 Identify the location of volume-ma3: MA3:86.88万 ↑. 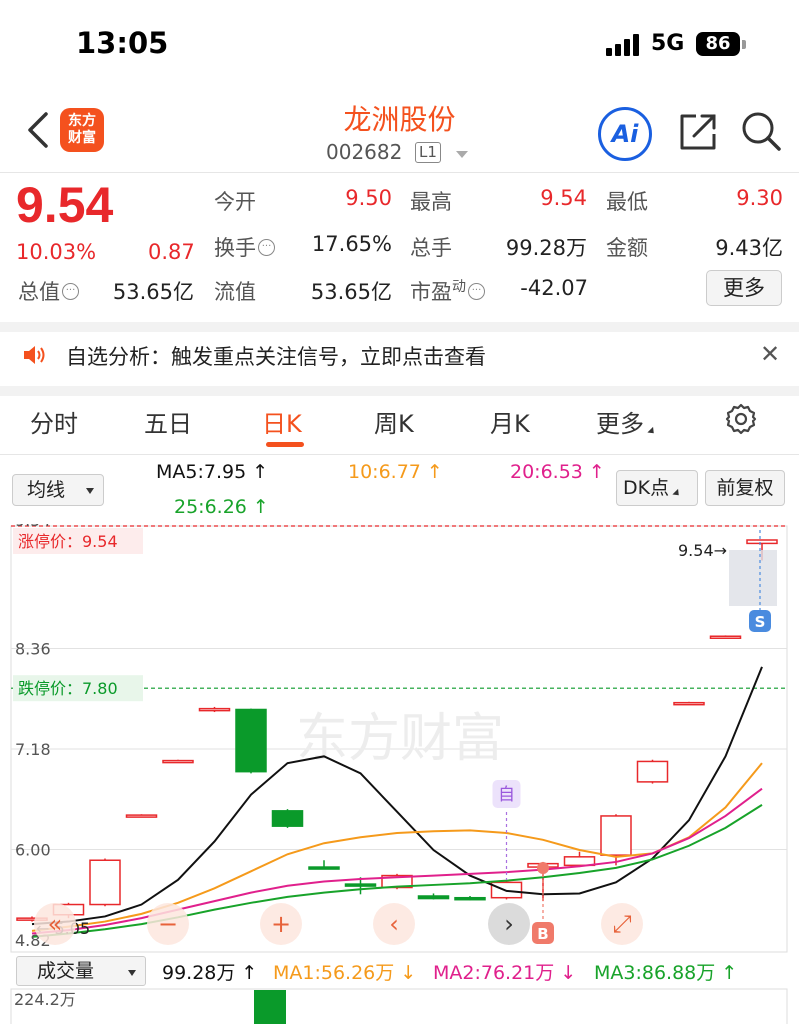
(666, 973).